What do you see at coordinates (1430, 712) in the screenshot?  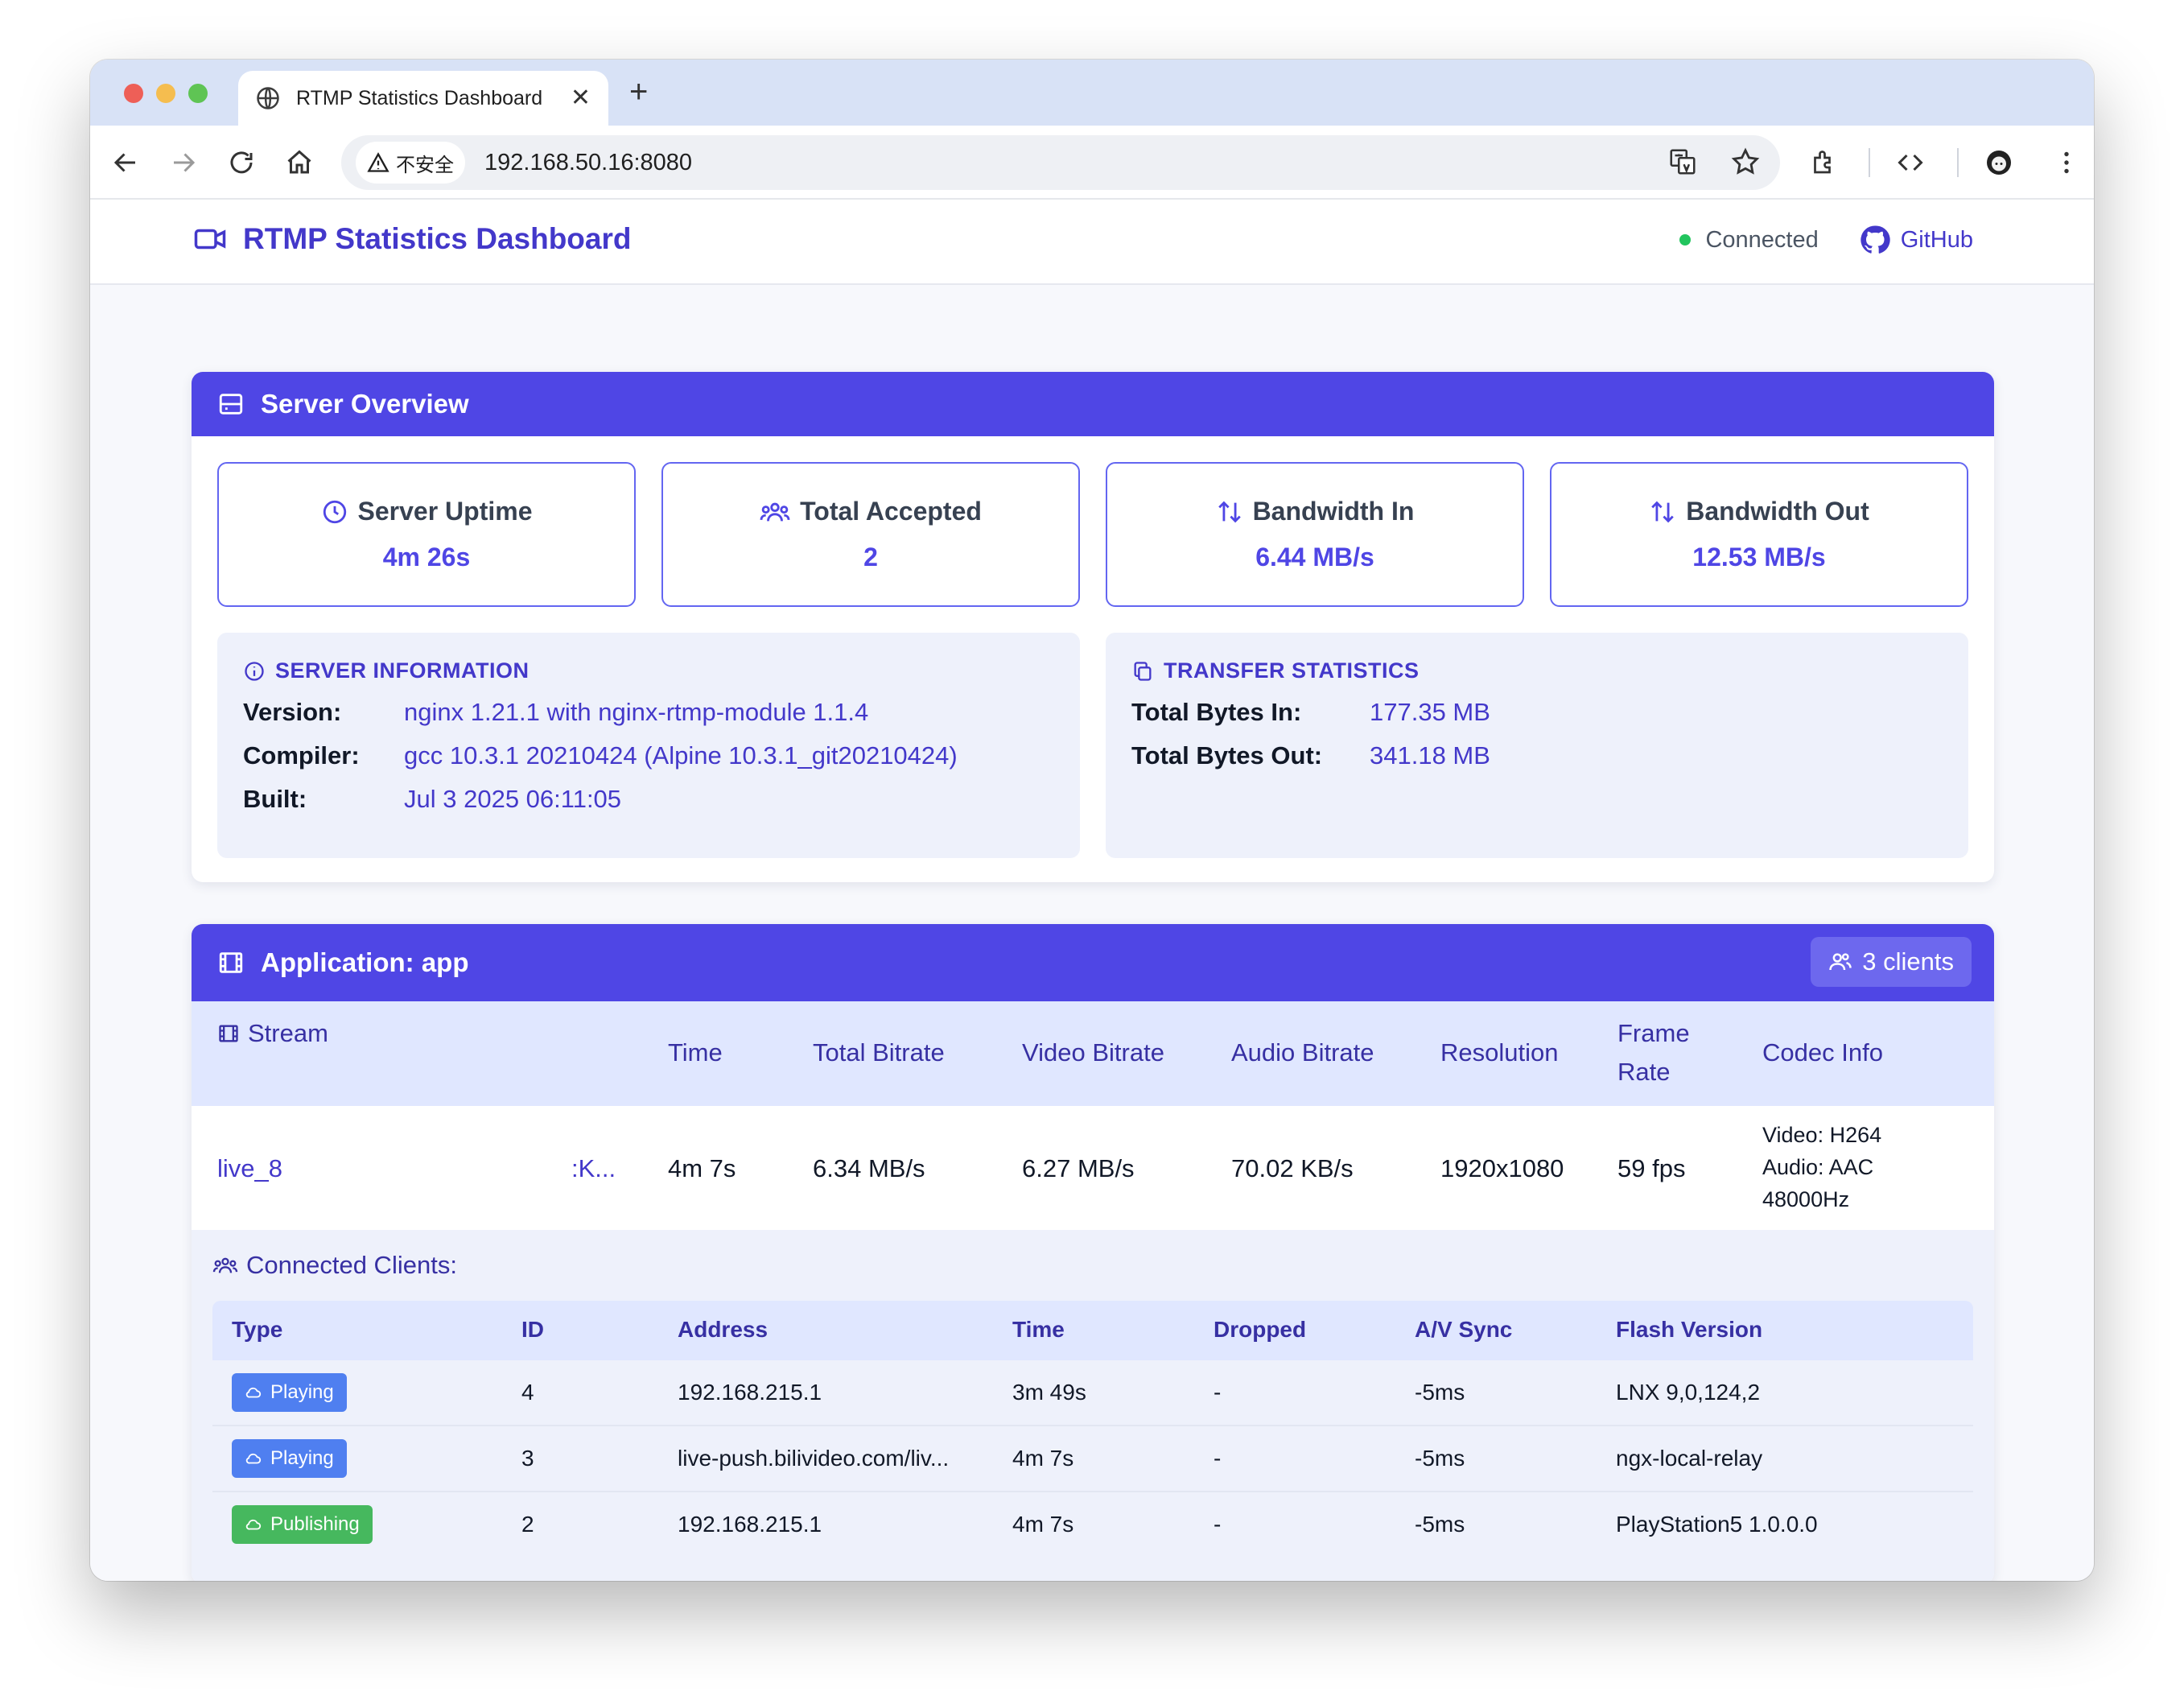 I see `info-value: 177.35 MB` at bounding box center [1430, 712].